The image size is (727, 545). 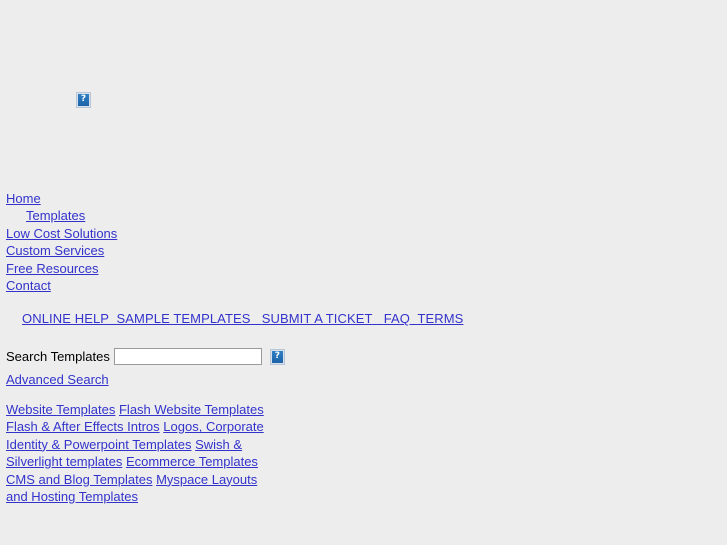 I want to click on search-row: Search Templates?, so click(x=145, y=357).